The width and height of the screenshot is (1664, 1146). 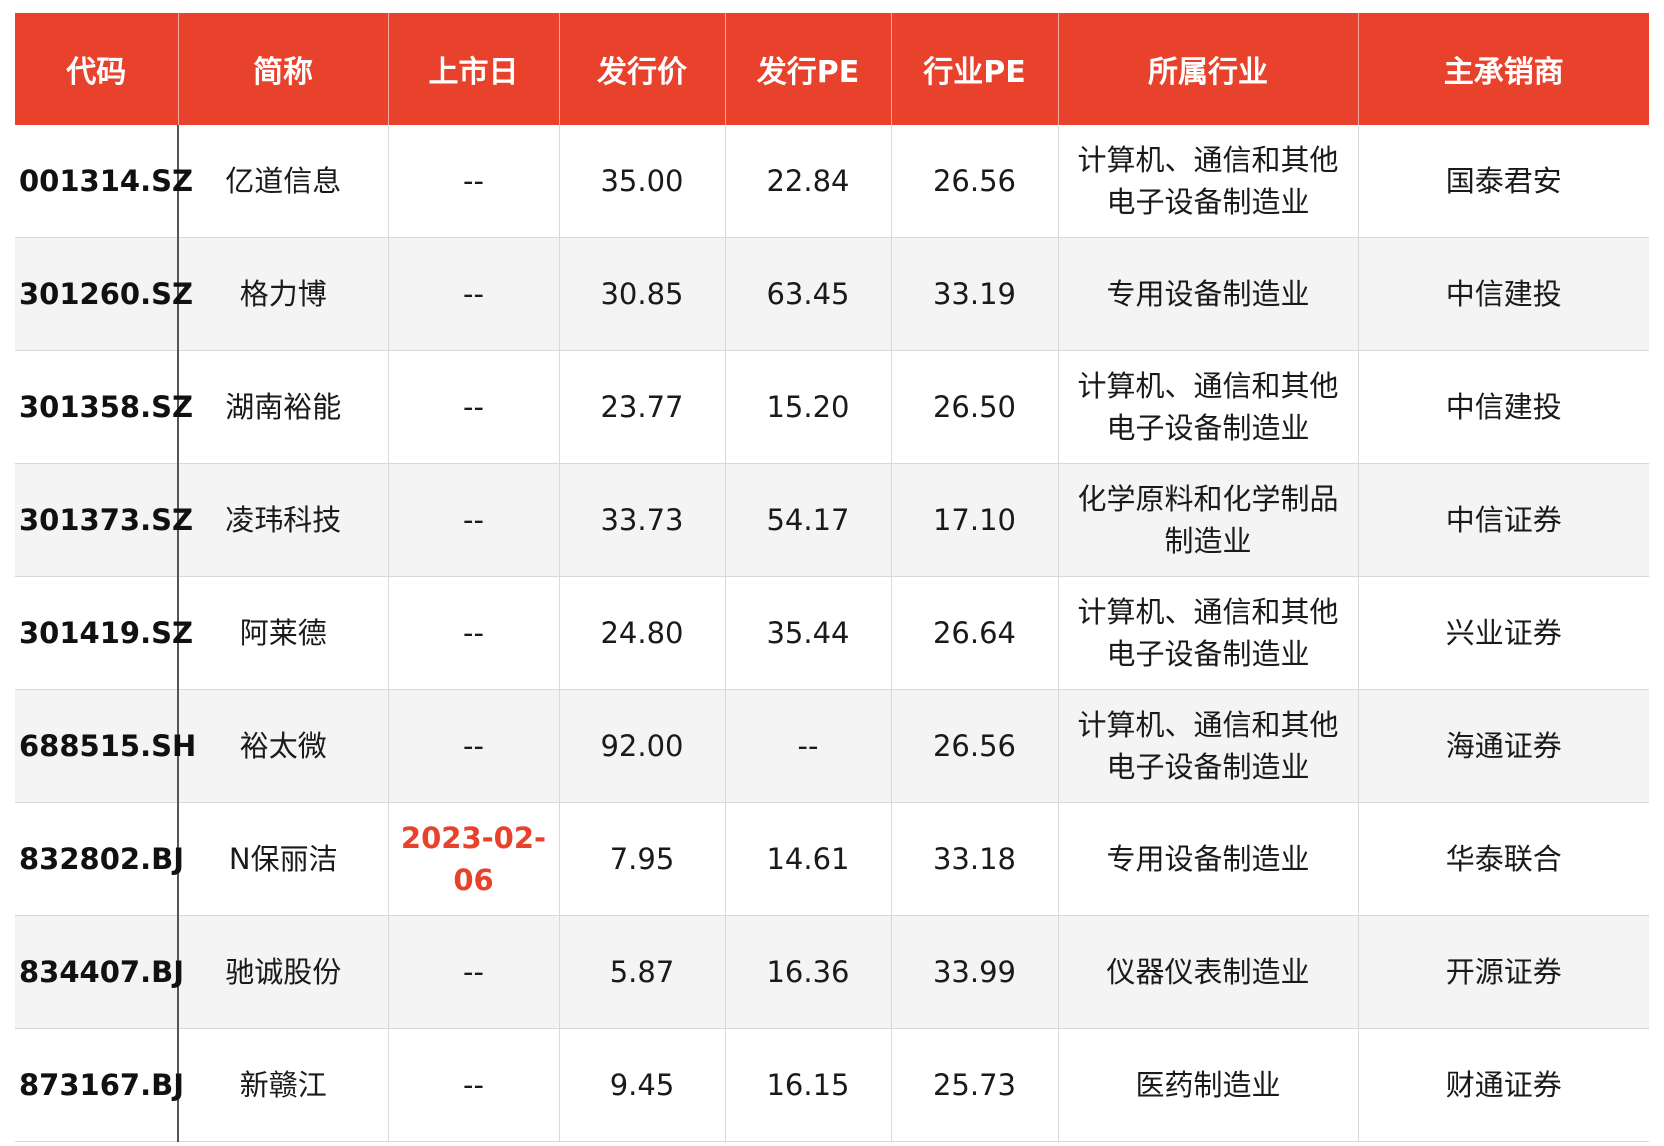 What do you see at coordinates (1503, 69) in the screenshot?
I see `header-underwriter: 主承销商` at bounding box center [1503, 69].